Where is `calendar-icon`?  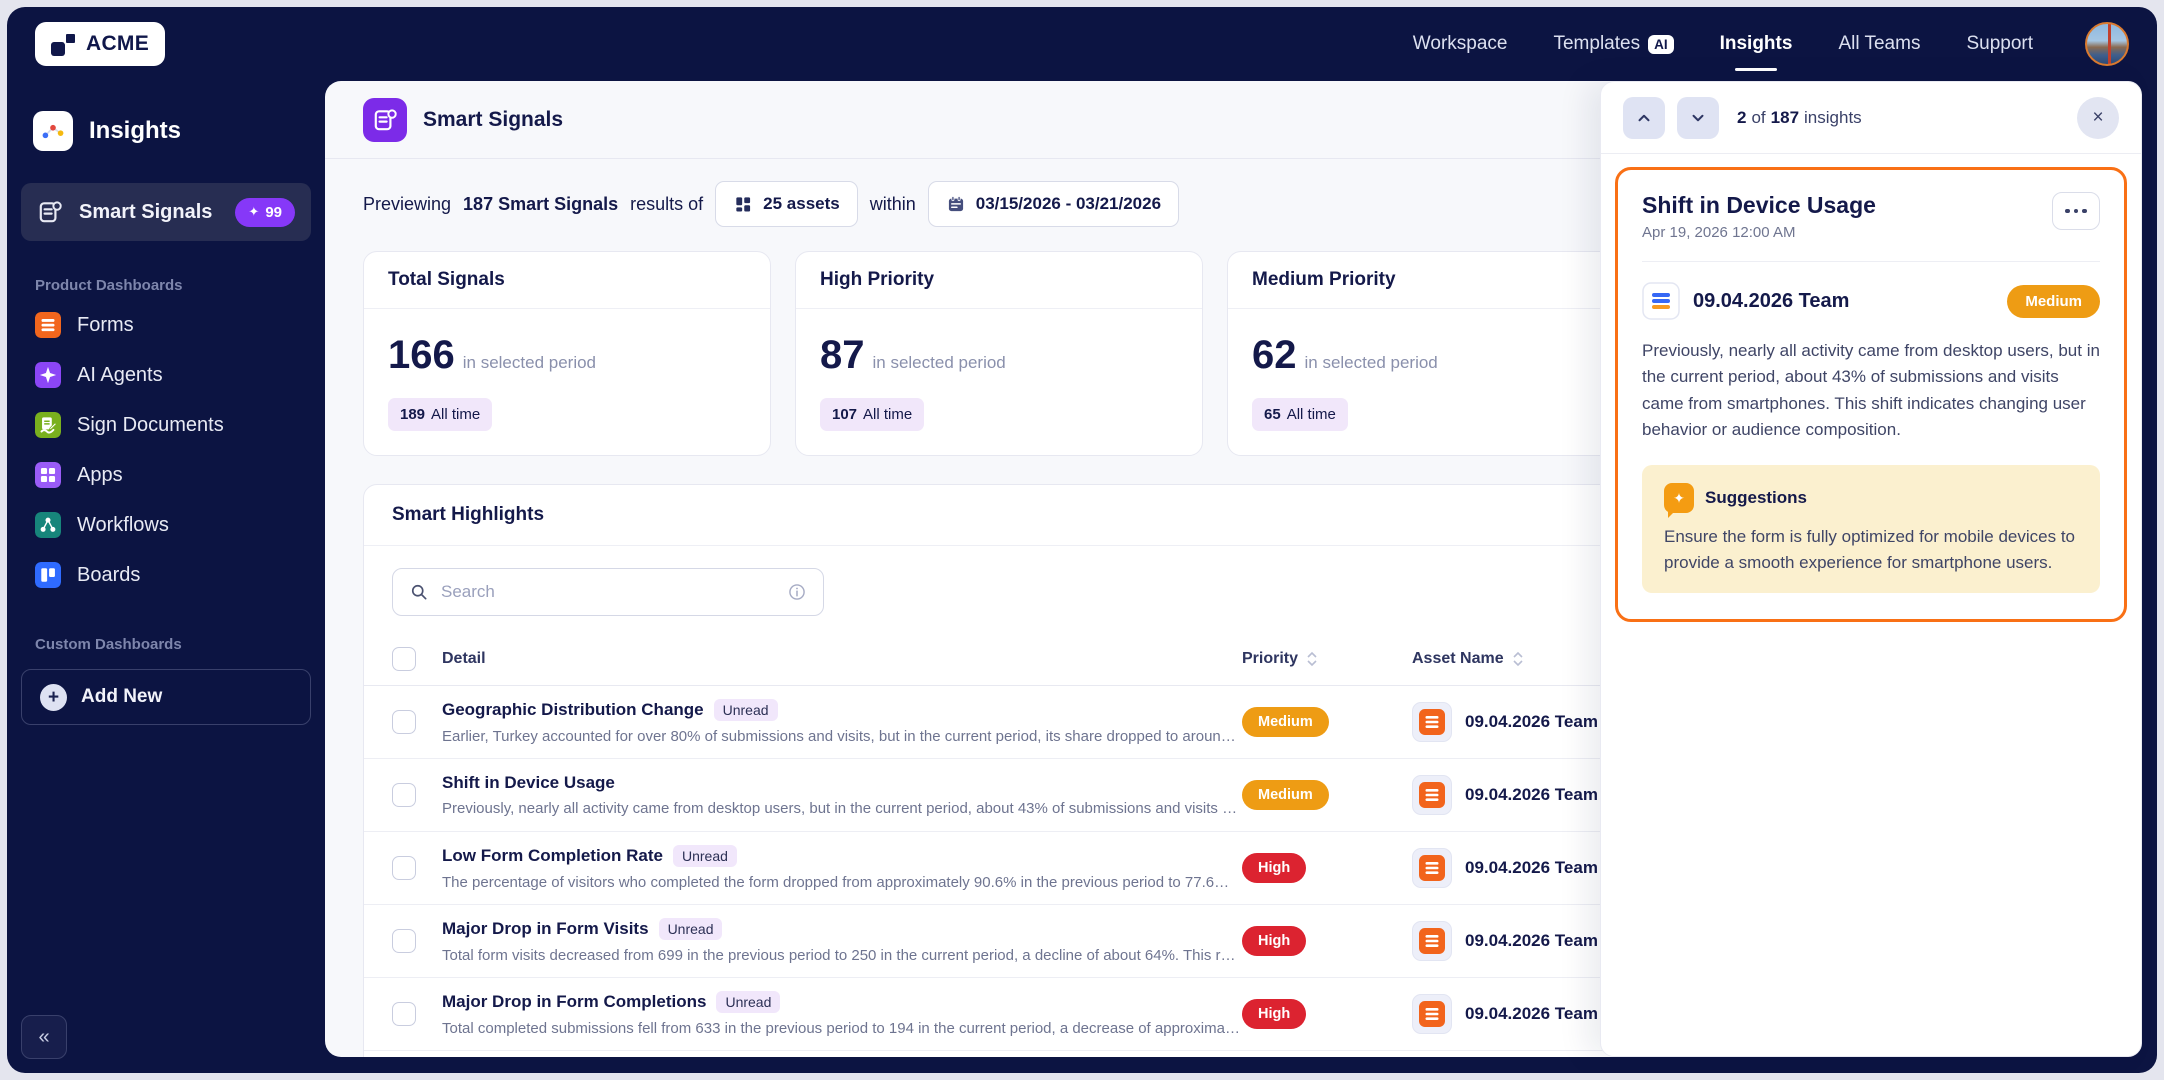
calendar-icon is located at coordinates (955, 204).